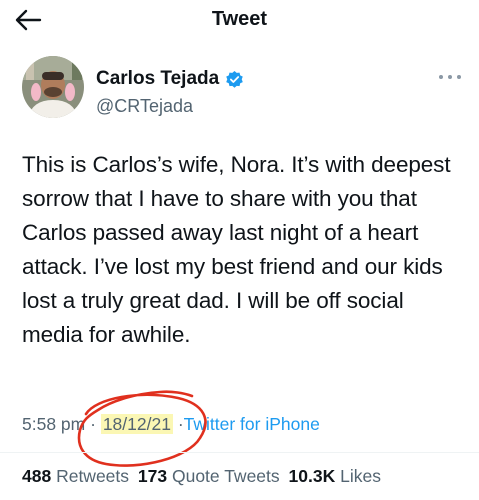 This screenshot has height=500, width=479. What do you see at coordinates (239, 19) in the screenshot?
I see `page-title: Tweet` at bounding box center [239, 19].